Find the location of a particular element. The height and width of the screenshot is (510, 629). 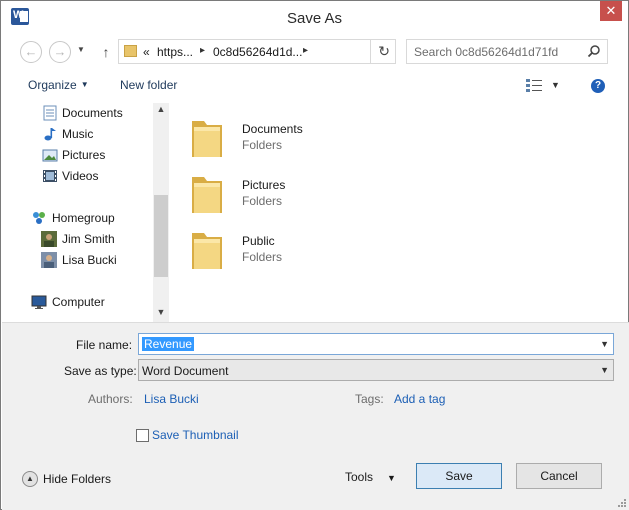

nav-item-lisa-bucki: Lisa Bucki is located at coordinates (77, 260).